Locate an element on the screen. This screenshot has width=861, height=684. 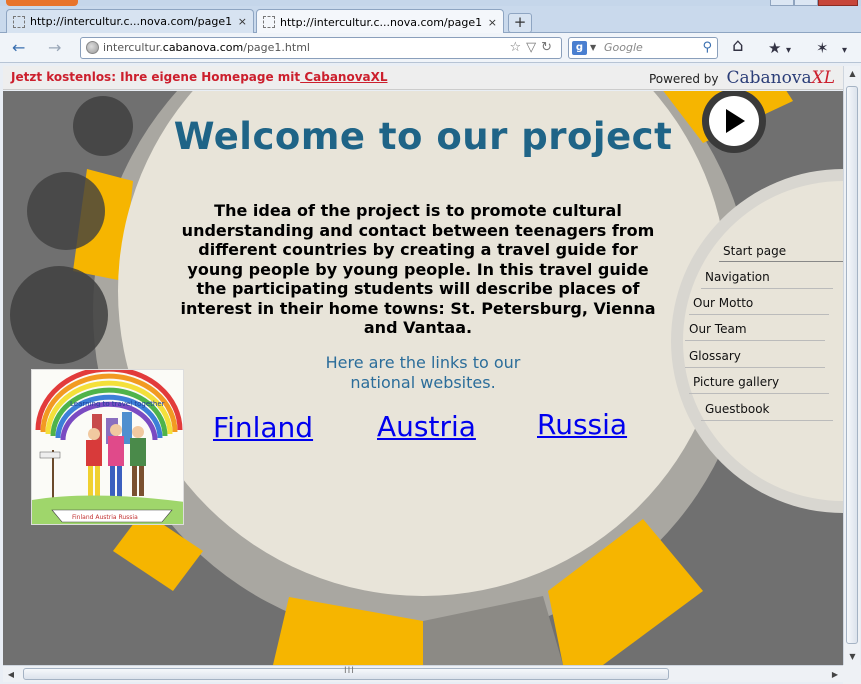
scroll-up-icon: ▲ is located at coordinates (852, 74).